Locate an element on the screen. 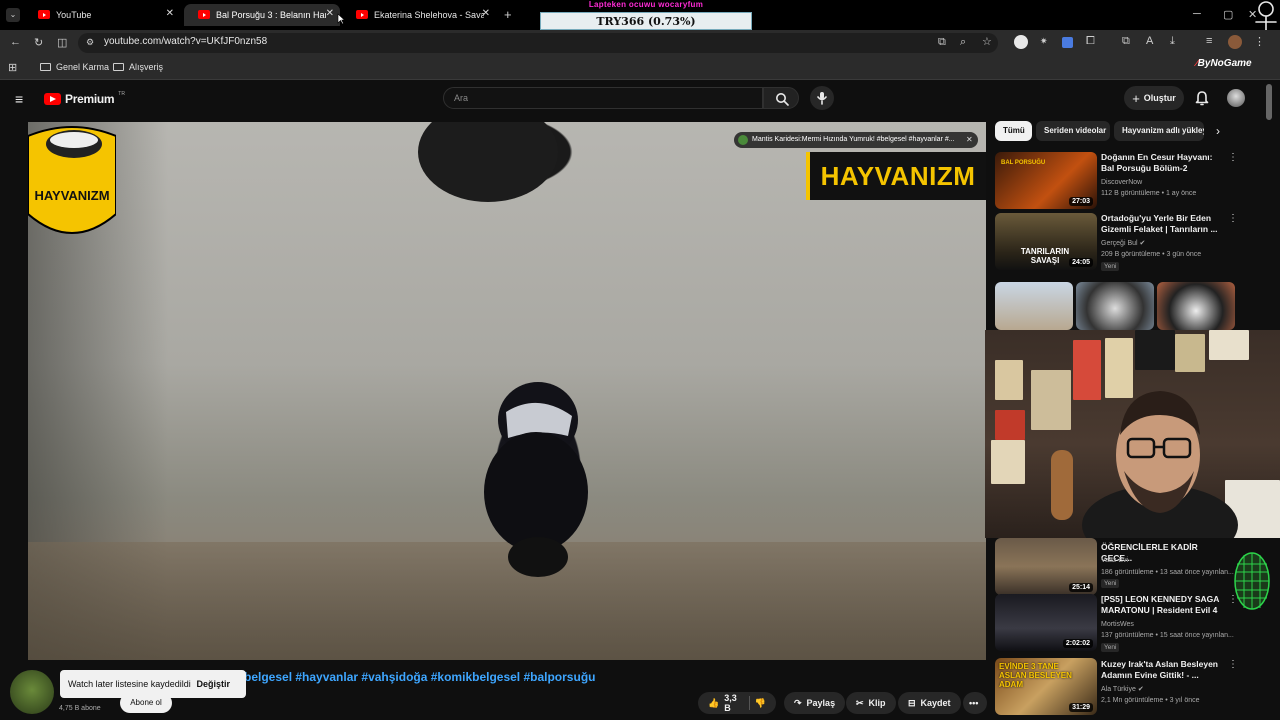 The image size is (1280, 720). back-arrow-icon: ← is located at coordinates (15, 42).